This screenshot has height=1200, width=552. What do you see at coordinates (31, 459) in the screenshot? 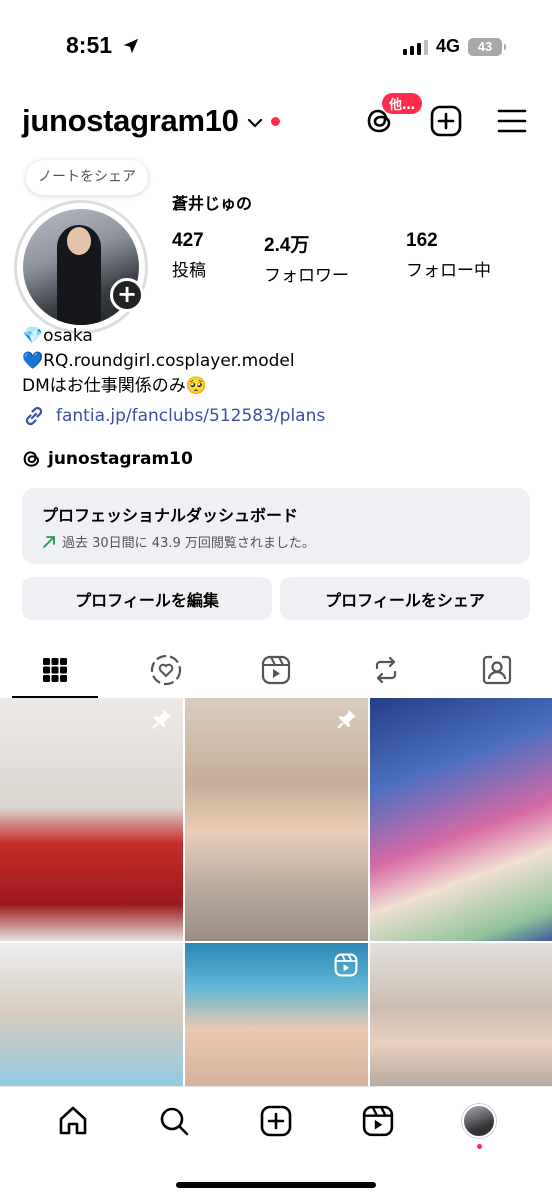
I see `threads-icon` at bounding box center [31, 459].